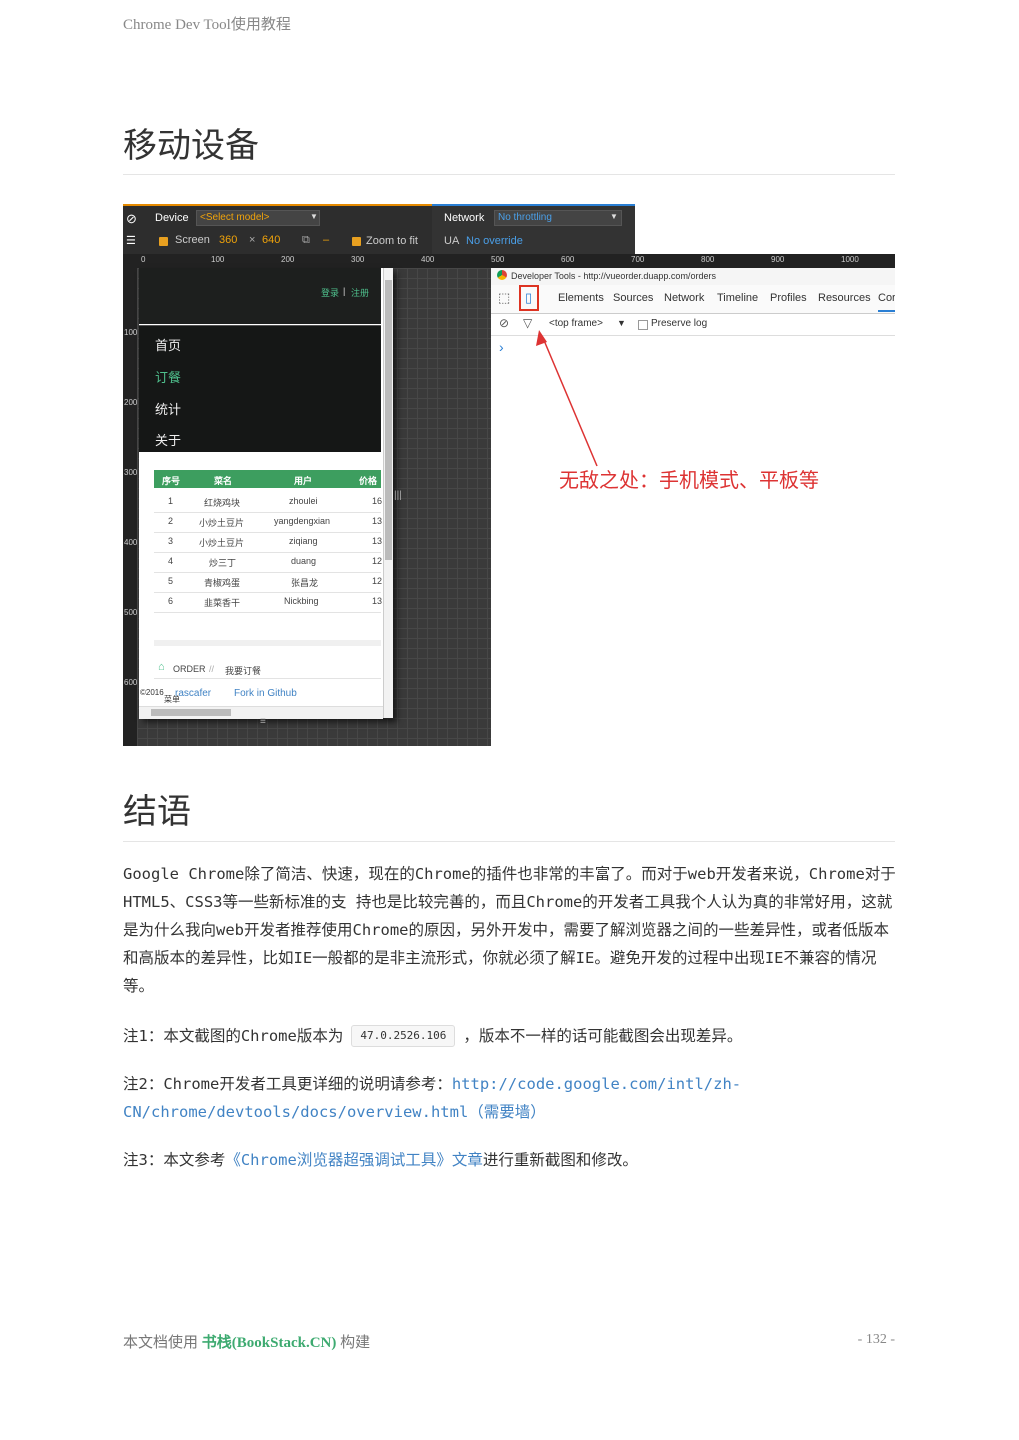  What do you see at coordinates (233, 1036) in the screenshot?
I see `note1-prefix: 注1：本文截图的Chrome版本为` at bounding box center [233, 1036].